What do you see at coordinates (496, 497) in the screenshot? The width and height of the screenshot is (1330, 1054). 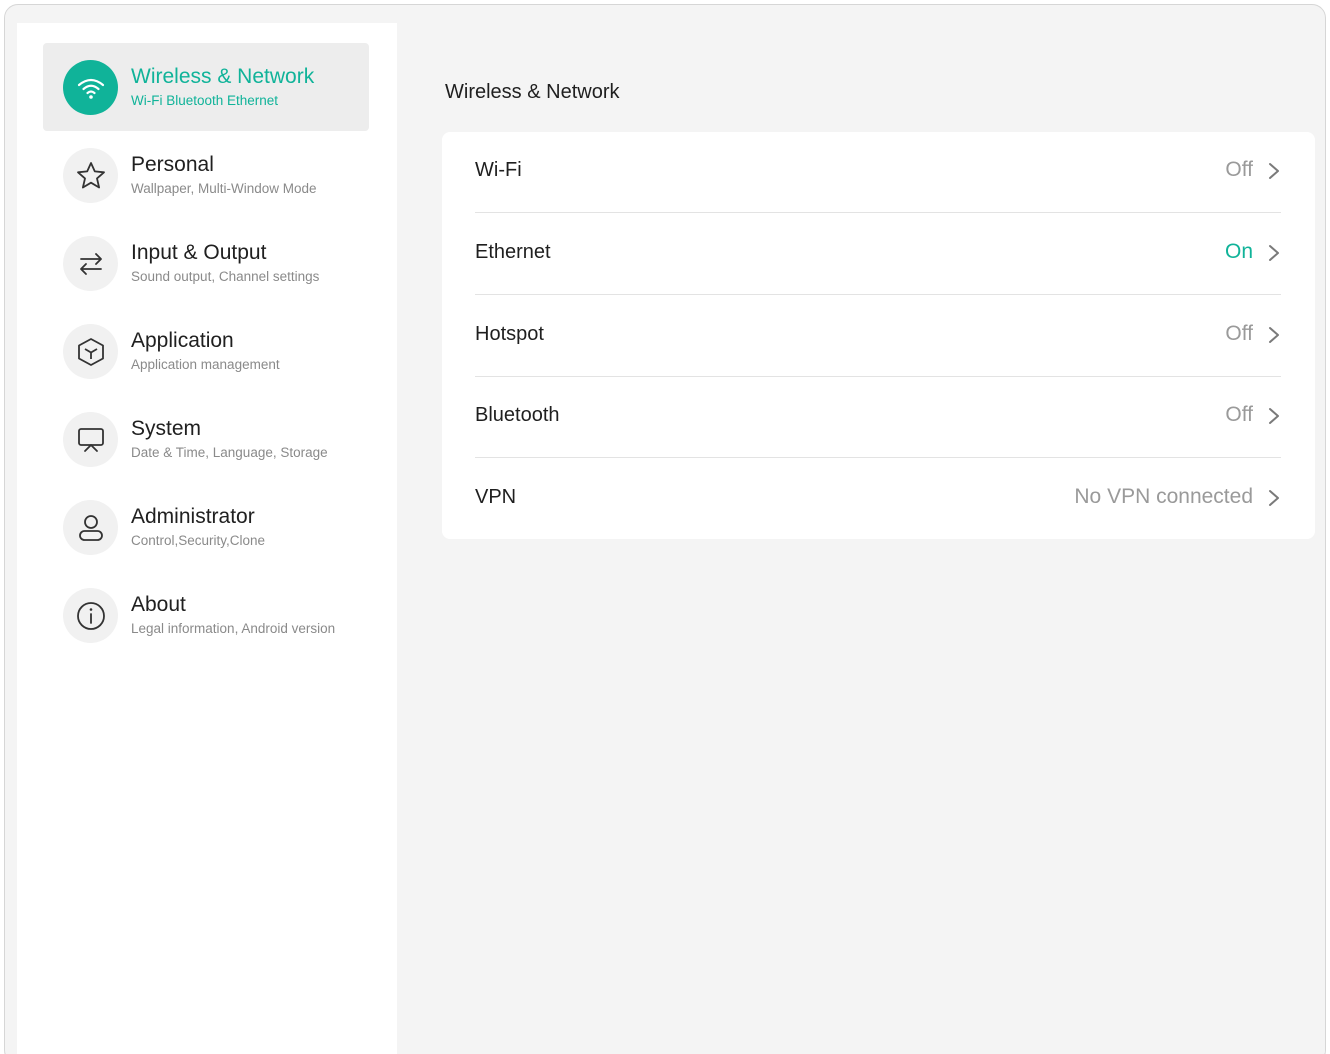 I see `row-label: VPN` at bounding box center [496, 497].